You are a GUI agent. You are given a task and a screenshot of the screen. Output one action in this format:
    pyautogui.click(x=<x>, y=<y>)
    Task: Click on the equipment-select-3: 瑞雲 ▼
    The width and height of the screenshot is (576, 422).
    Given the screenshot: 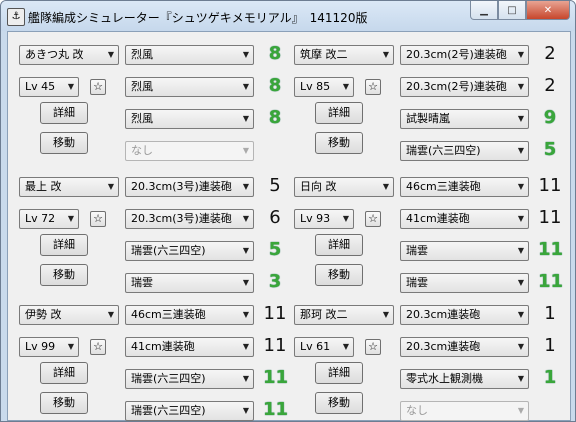 What is the action you would take?
    pyautogui.click(x=464, y=251)
    